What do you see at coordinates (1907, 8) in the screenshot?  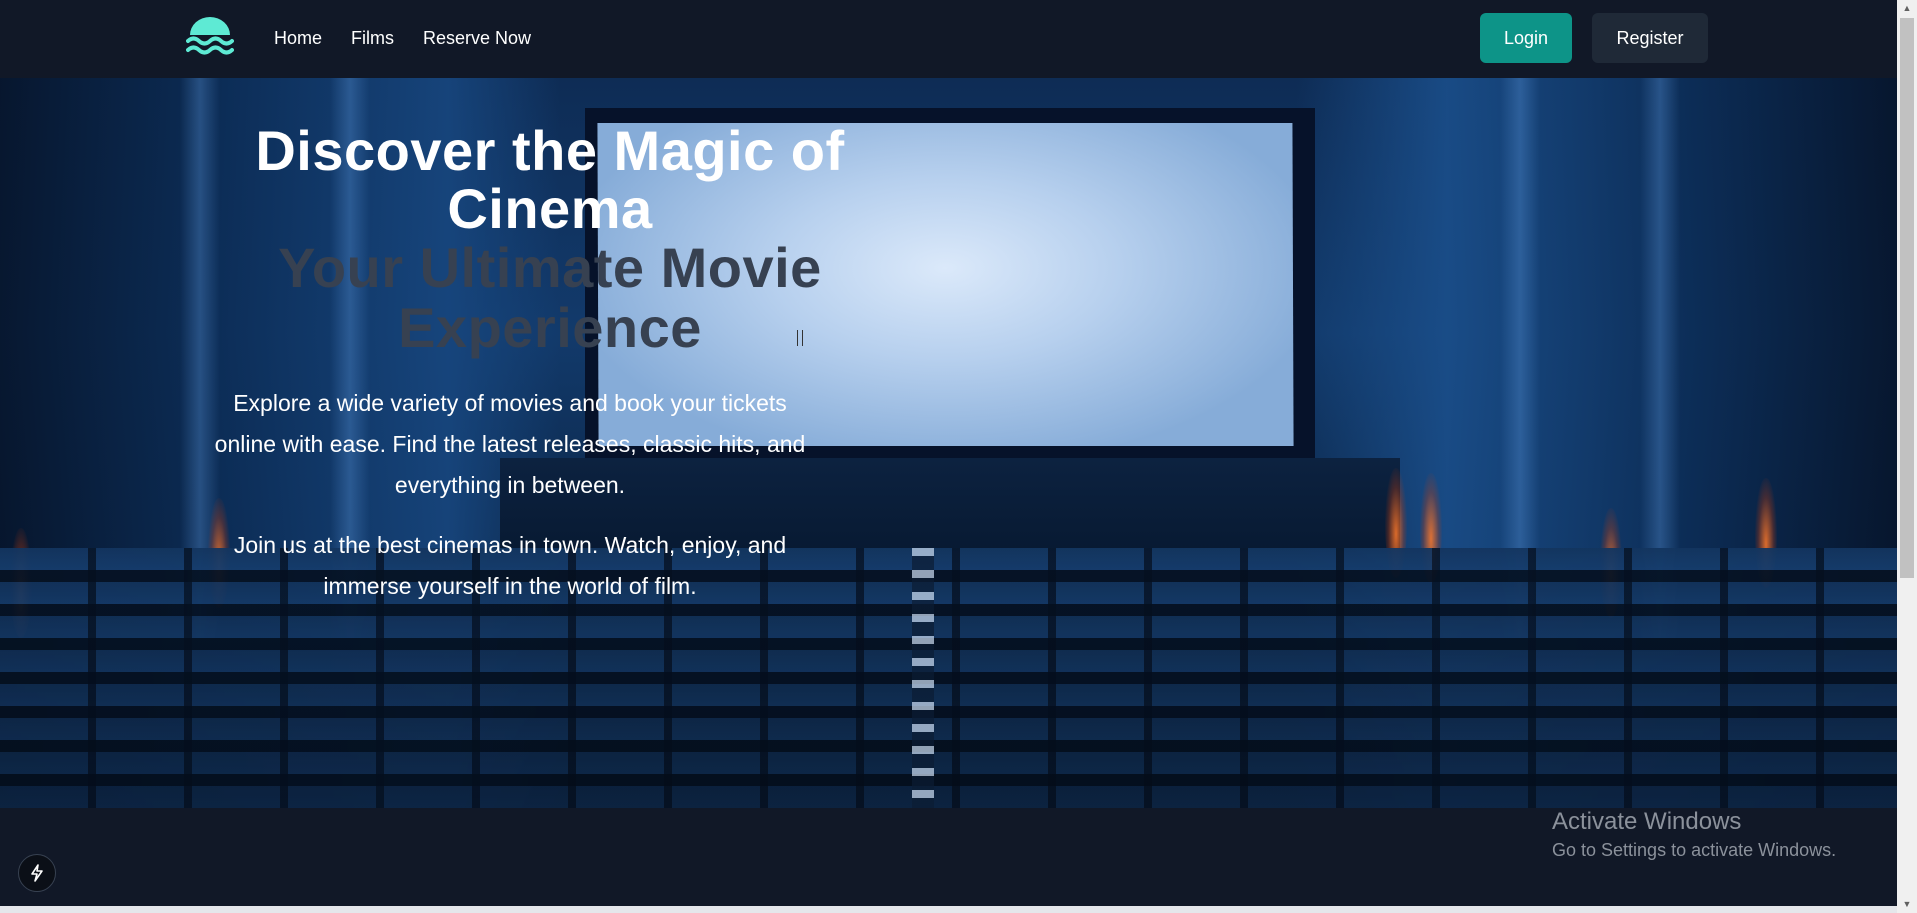 I see `scroll-up-arrow-icon: ▲` at bounding box center [1907, 8].